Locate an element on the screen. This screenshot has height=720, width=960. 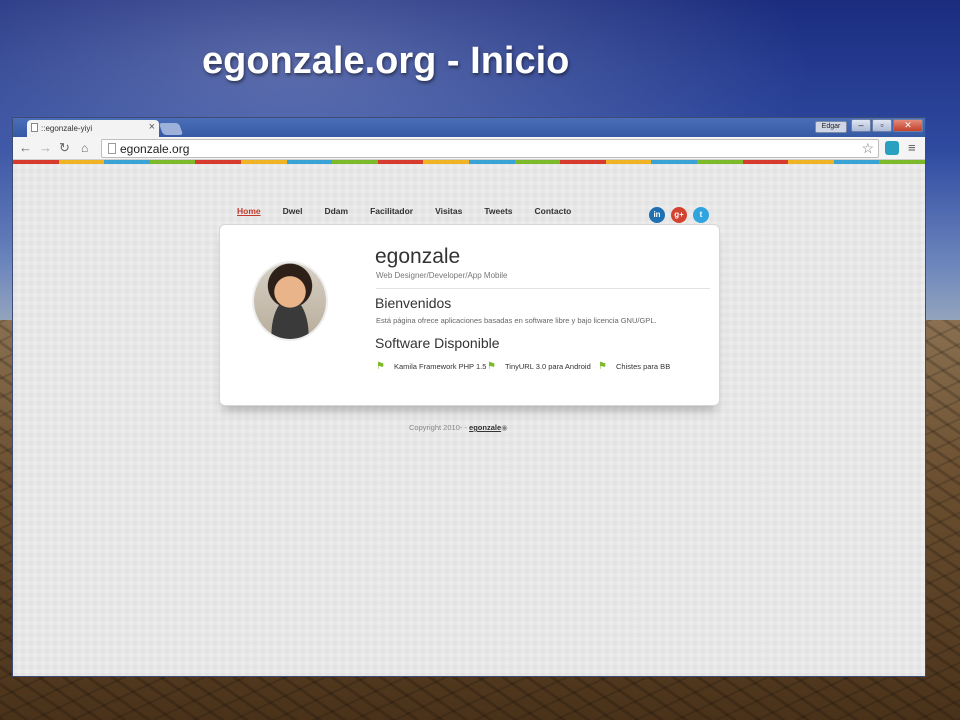
minimize-button: – is located at coordinates (861, 125).